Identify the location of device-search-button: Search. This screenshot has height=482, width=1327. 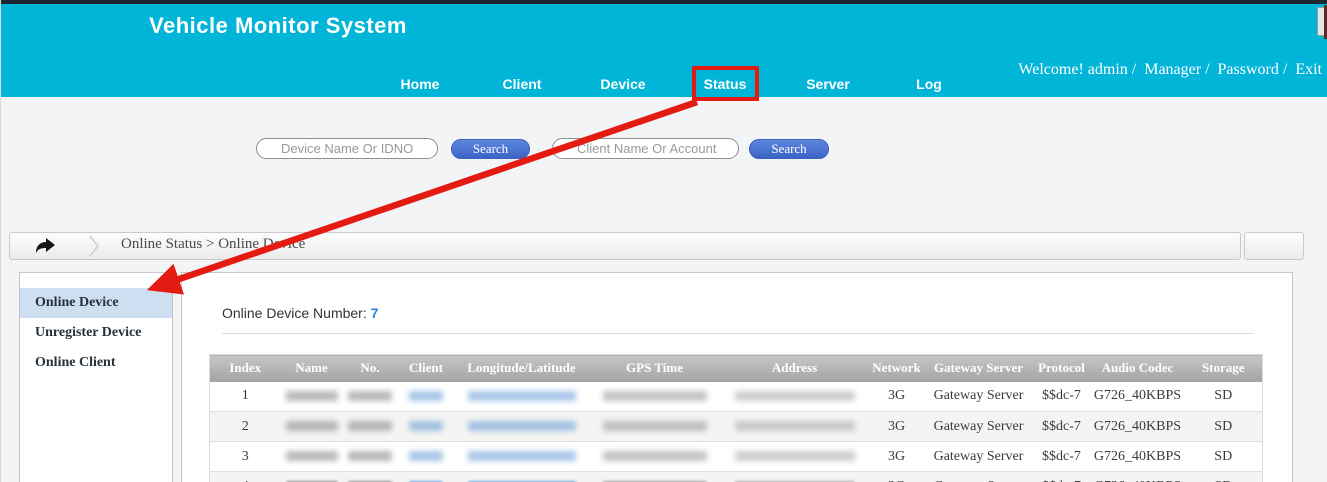
(490, 149).